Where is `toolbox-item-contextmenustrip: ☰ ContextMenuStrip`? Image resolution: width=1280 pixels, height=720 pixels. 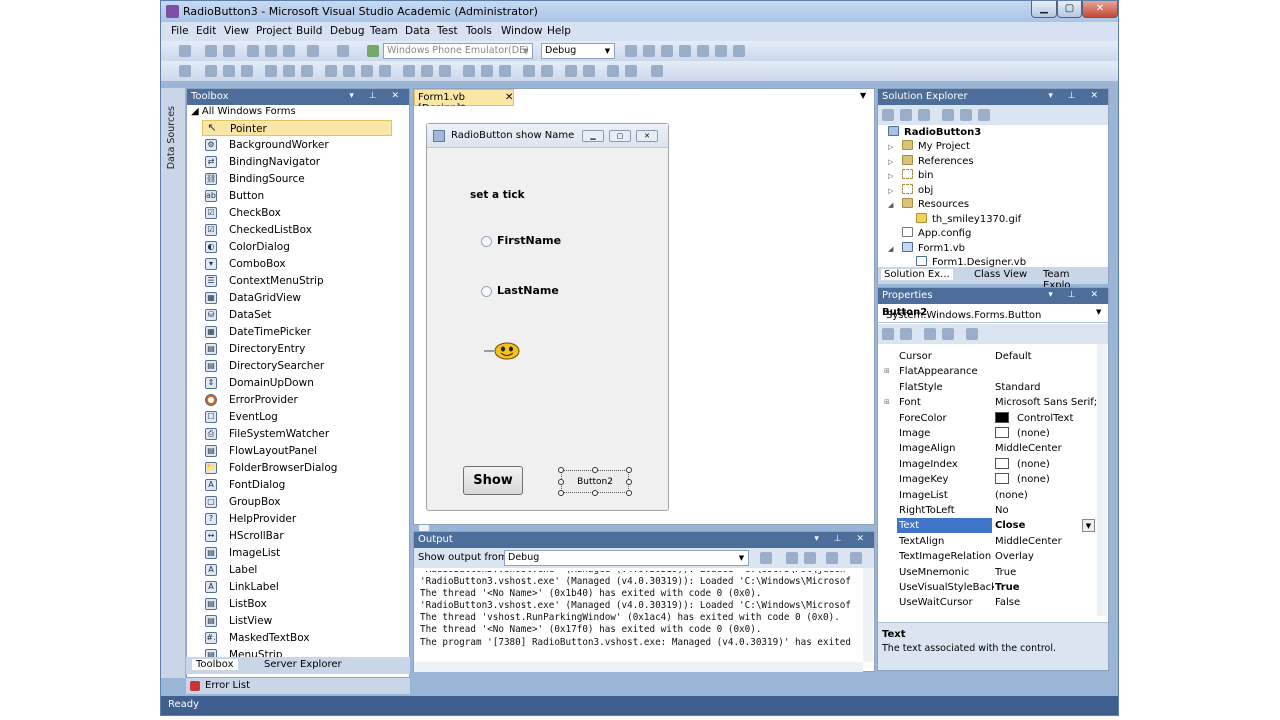
toolbox-item-contextmenustrip: ☰ ContextMenuStrip is located at coordinates (297, 281).